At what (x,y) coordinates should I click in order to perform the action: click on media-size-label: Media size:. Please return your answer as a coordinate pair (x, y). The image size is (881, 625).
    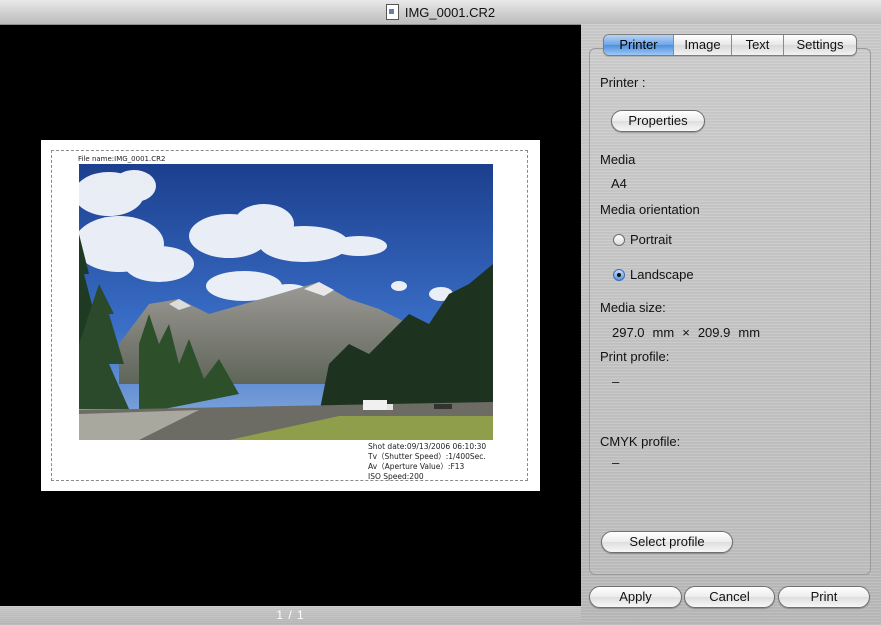
    Looking at the image, I should click on (633, 307).